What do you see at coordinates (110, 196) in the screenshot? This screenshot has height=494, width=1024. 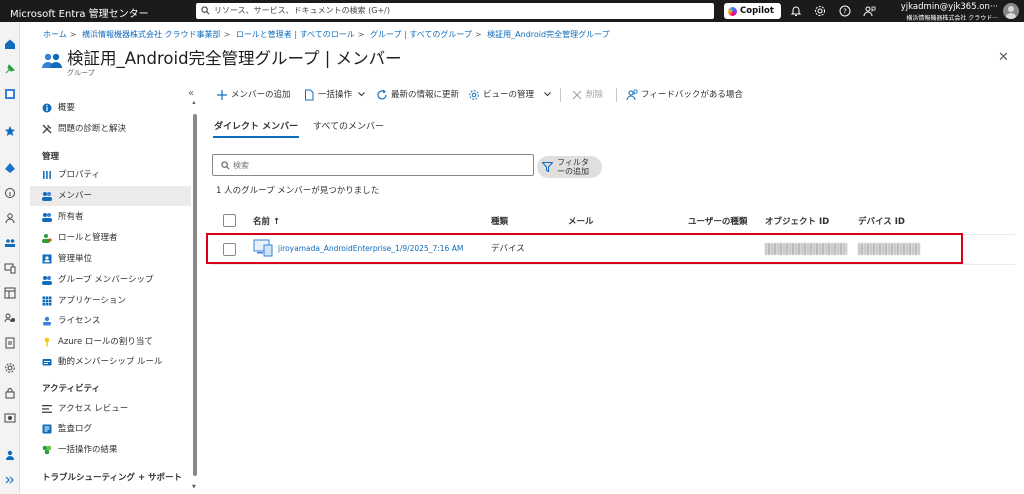 I see `nav-item-members: メンバー` at bounding box center [110, 196].